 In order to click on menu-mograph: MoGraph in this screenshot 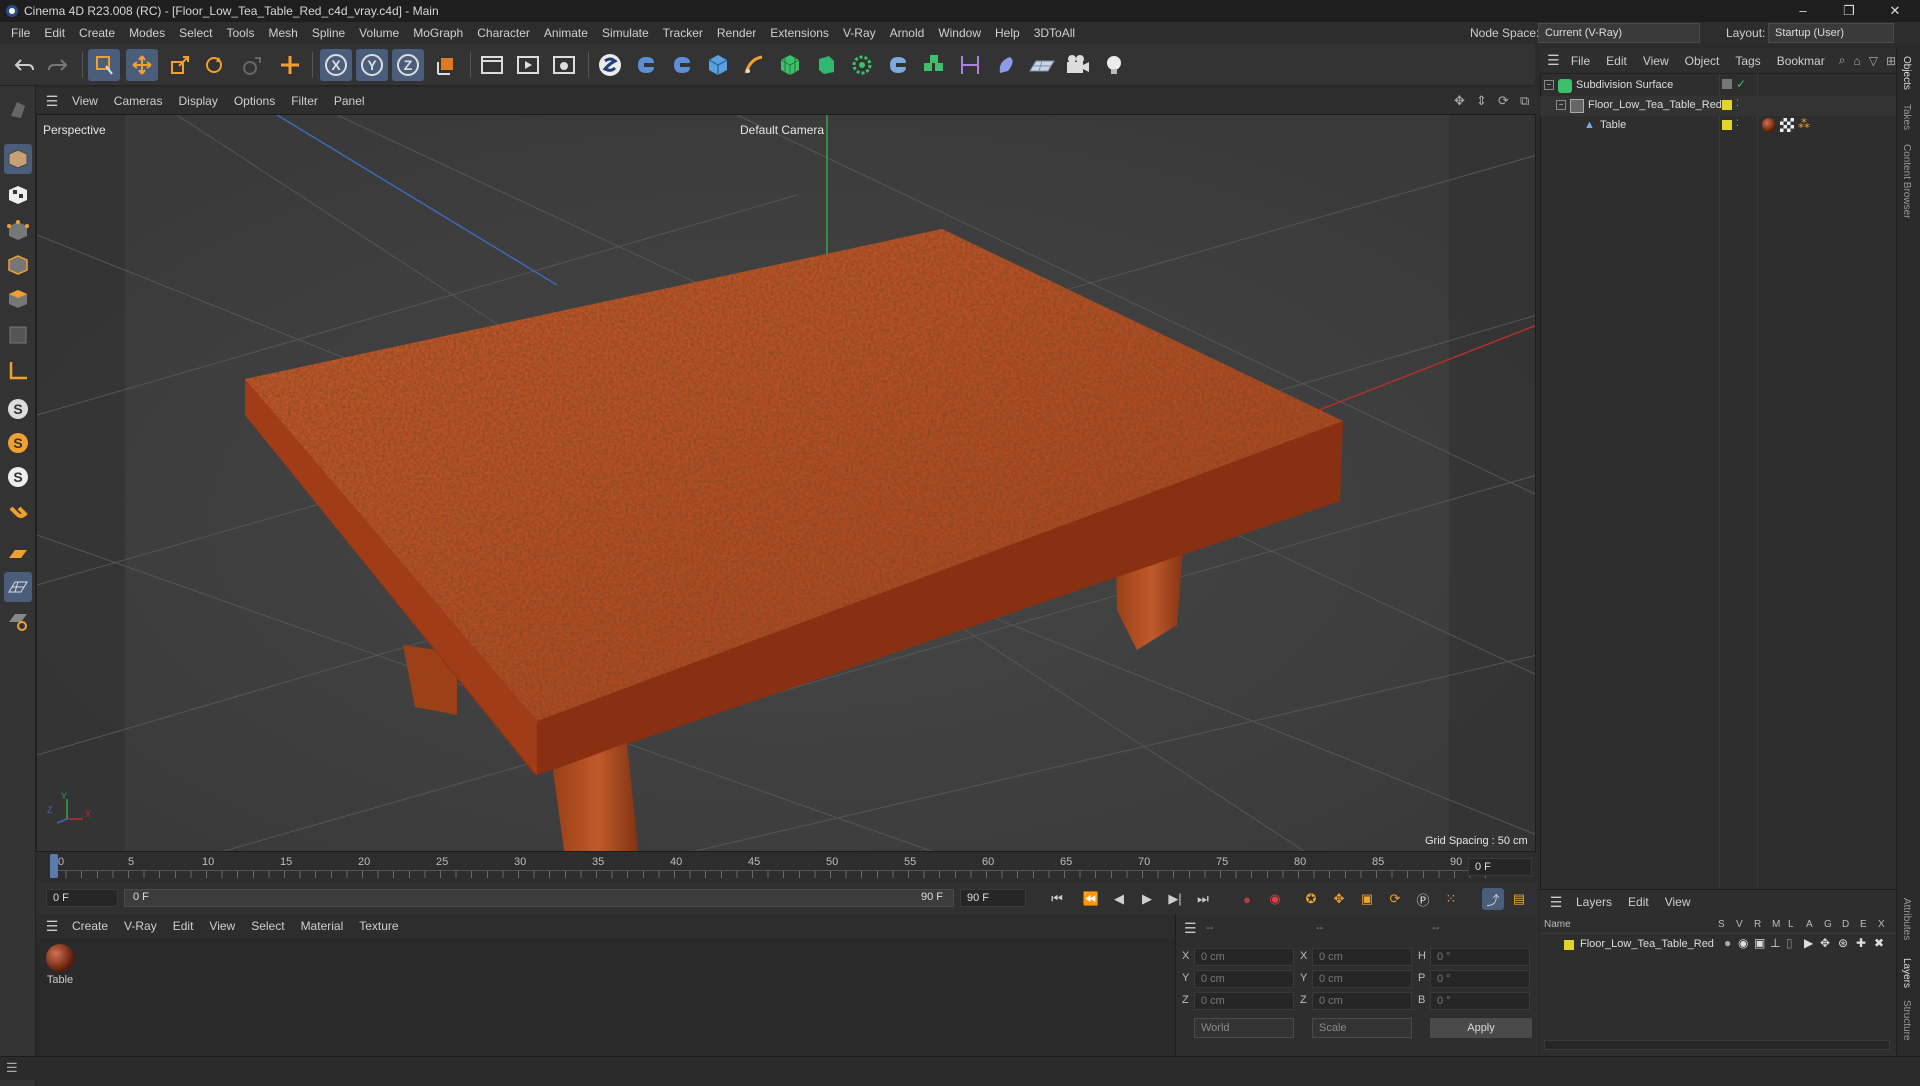, I will do `click(438, 33)`.